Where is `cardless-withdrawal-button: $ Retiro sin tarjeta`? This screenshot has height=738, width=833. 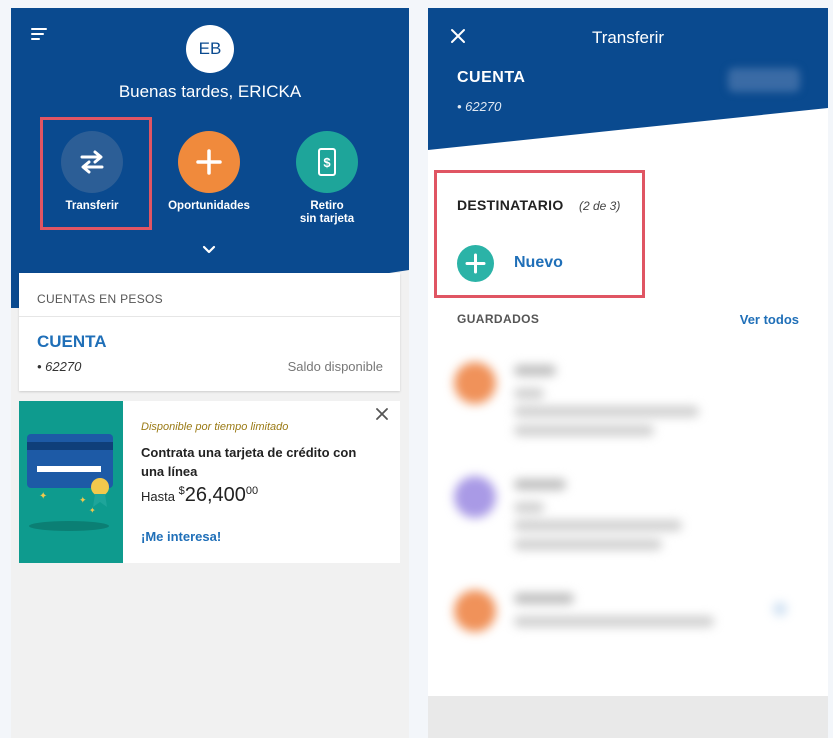 cardless-withdrawal-button: $ Retiro sin tarjeta is located at coordinates (327, 178).